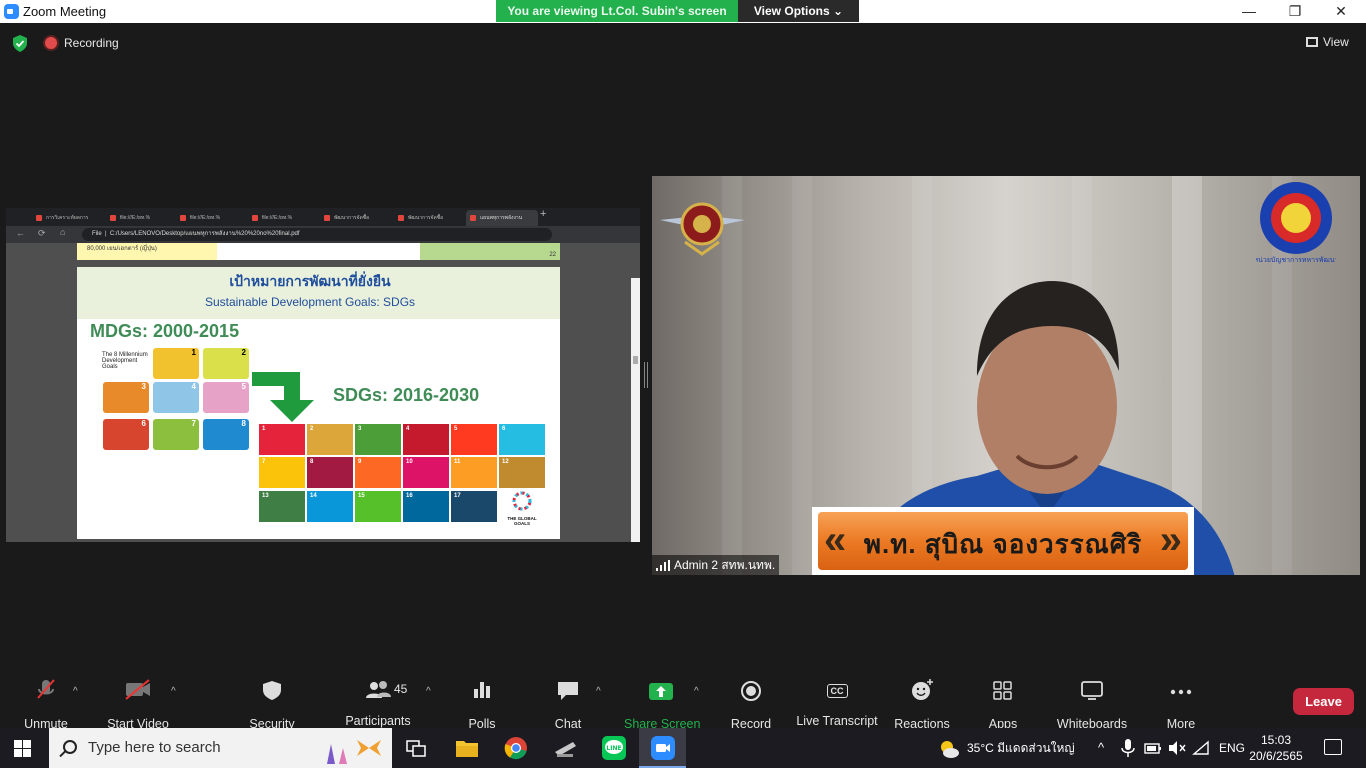 This screenshot has width=1366, height=768. What do you see at coordinates (1177, 748) in the screenshot?
I see `speaker-muted-icon` at bounding box center [1177, 748].